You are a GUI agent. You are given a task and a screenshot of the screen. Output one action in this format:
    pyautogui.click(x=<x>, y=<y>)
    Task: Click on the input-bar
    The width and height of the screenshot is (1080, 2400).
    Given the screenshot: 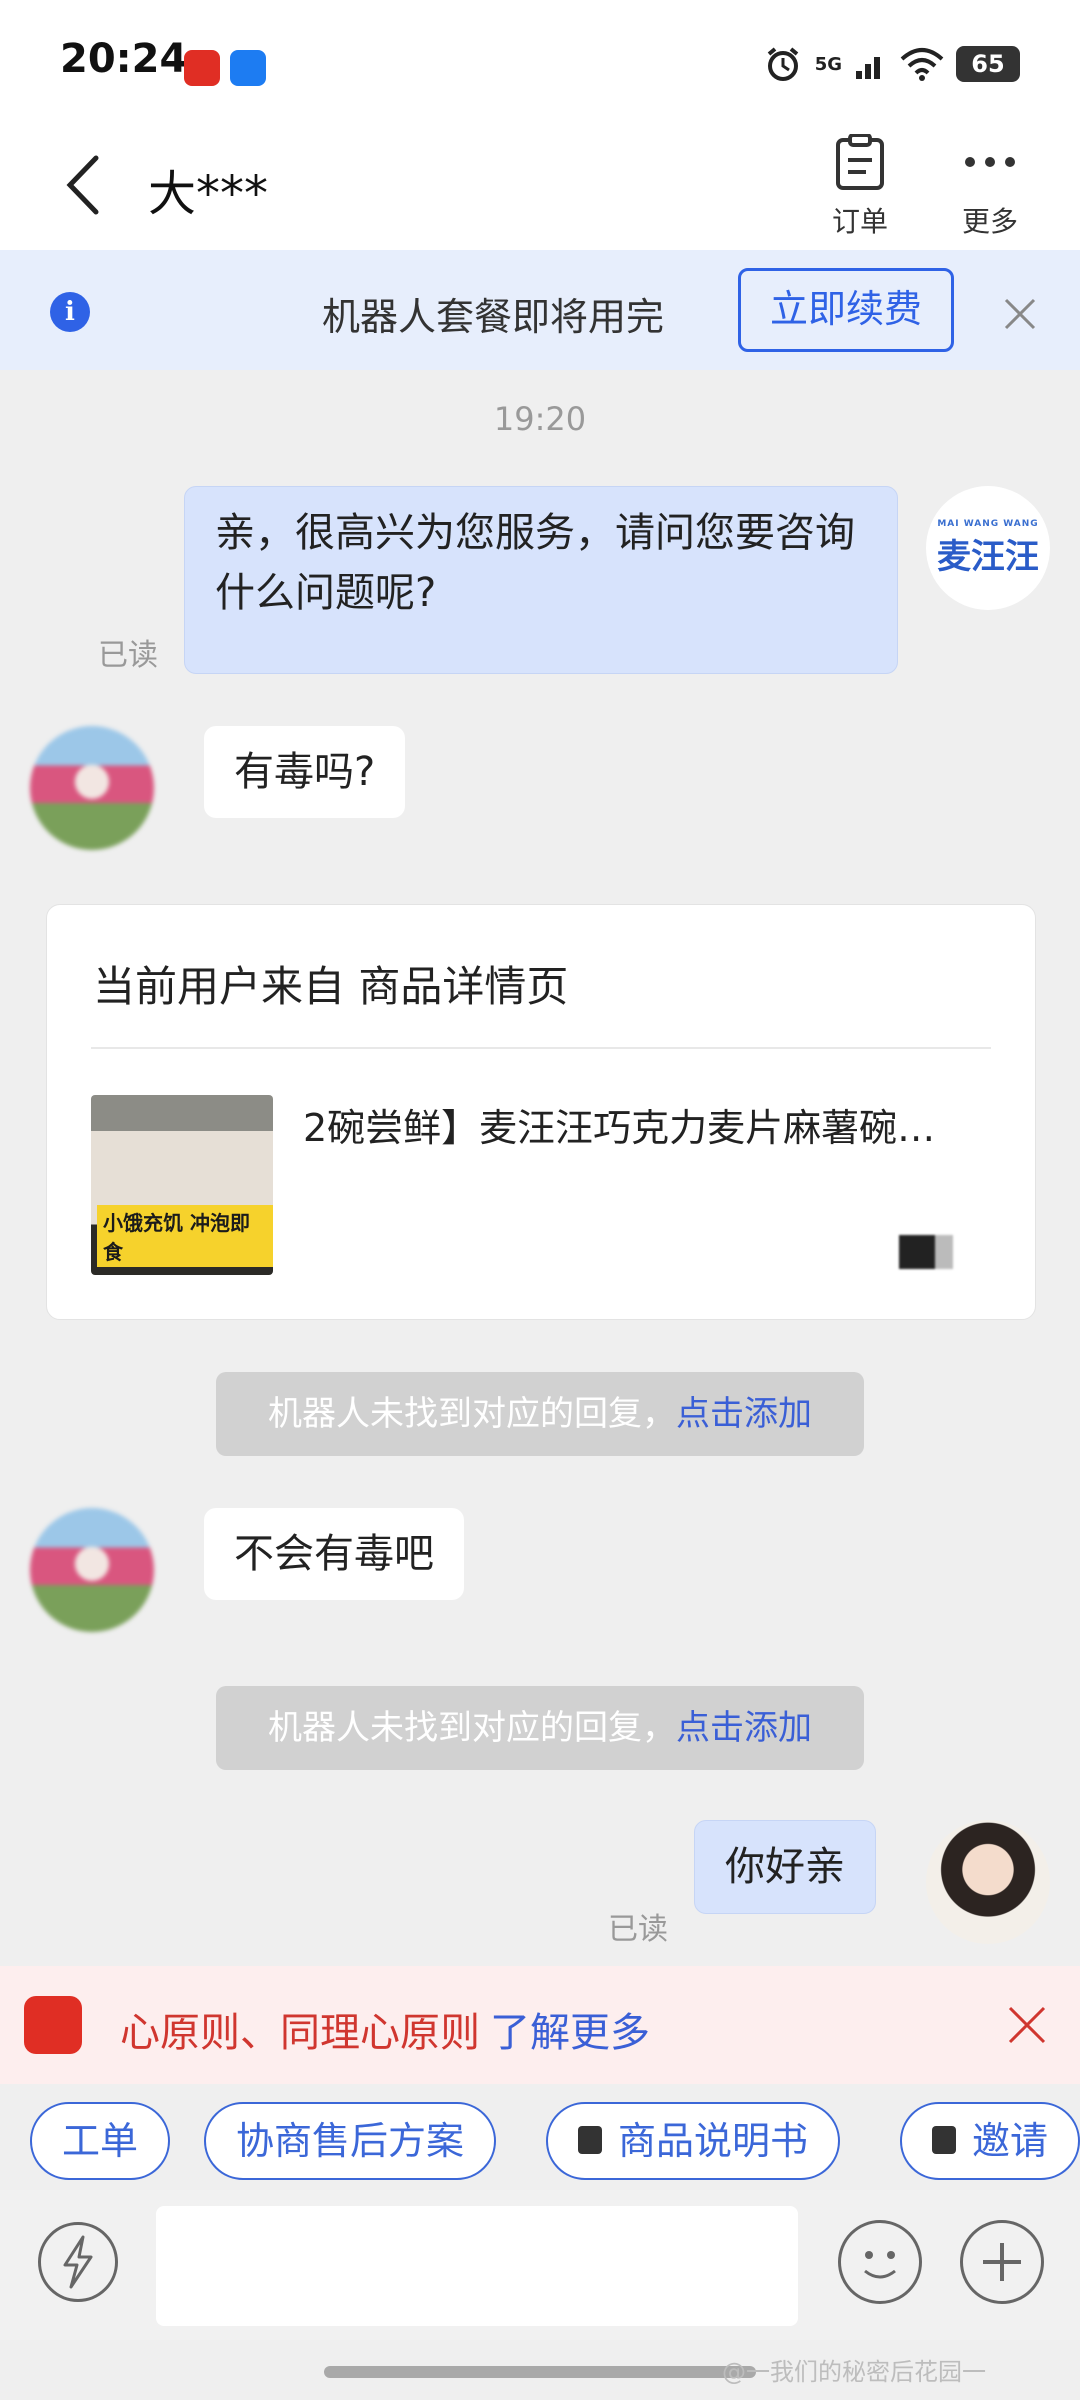 What is the action you would take?
    pyautogui.click(x=540, y=2265)
    